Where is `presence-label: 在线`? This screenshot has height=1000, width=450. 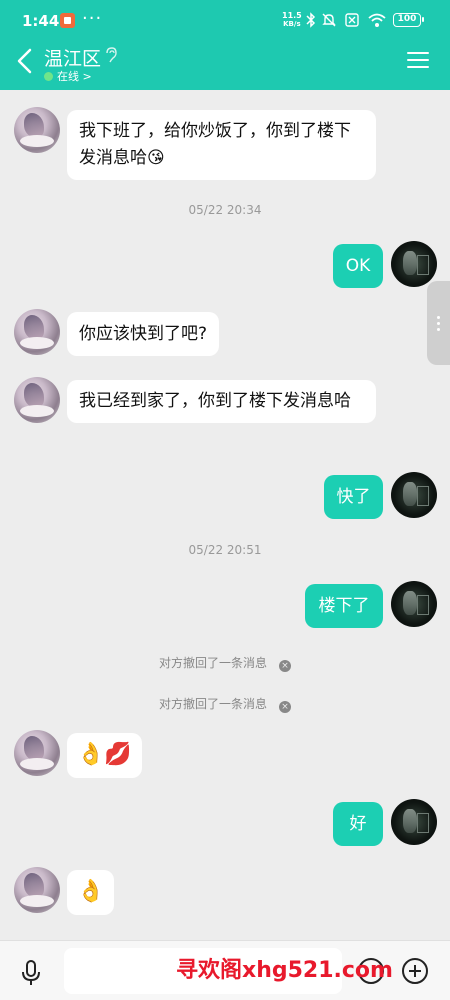 presence-label: 在线 is located at coordinates (68, 76).